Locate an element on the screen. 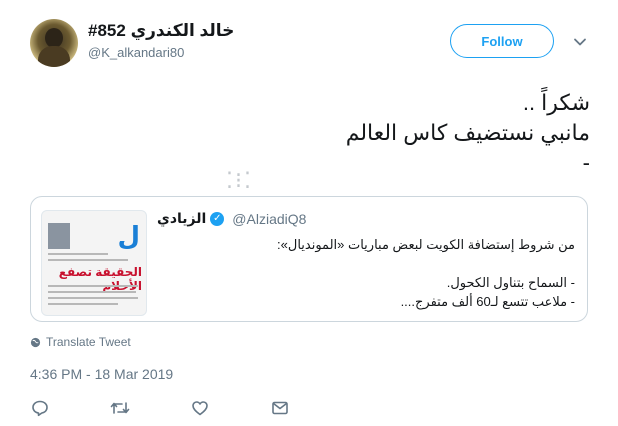 Image resolution: width=618 pixels, height=426 pixels. quoted-tweet-thumbnail: ل الحقيقة تصفع الأحلام is located at coordinates (94, 263).